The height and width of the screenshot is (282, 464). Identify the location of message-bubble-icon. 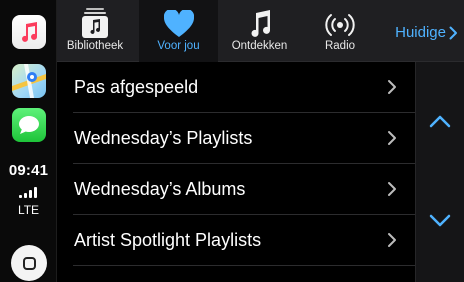
(29, 125).